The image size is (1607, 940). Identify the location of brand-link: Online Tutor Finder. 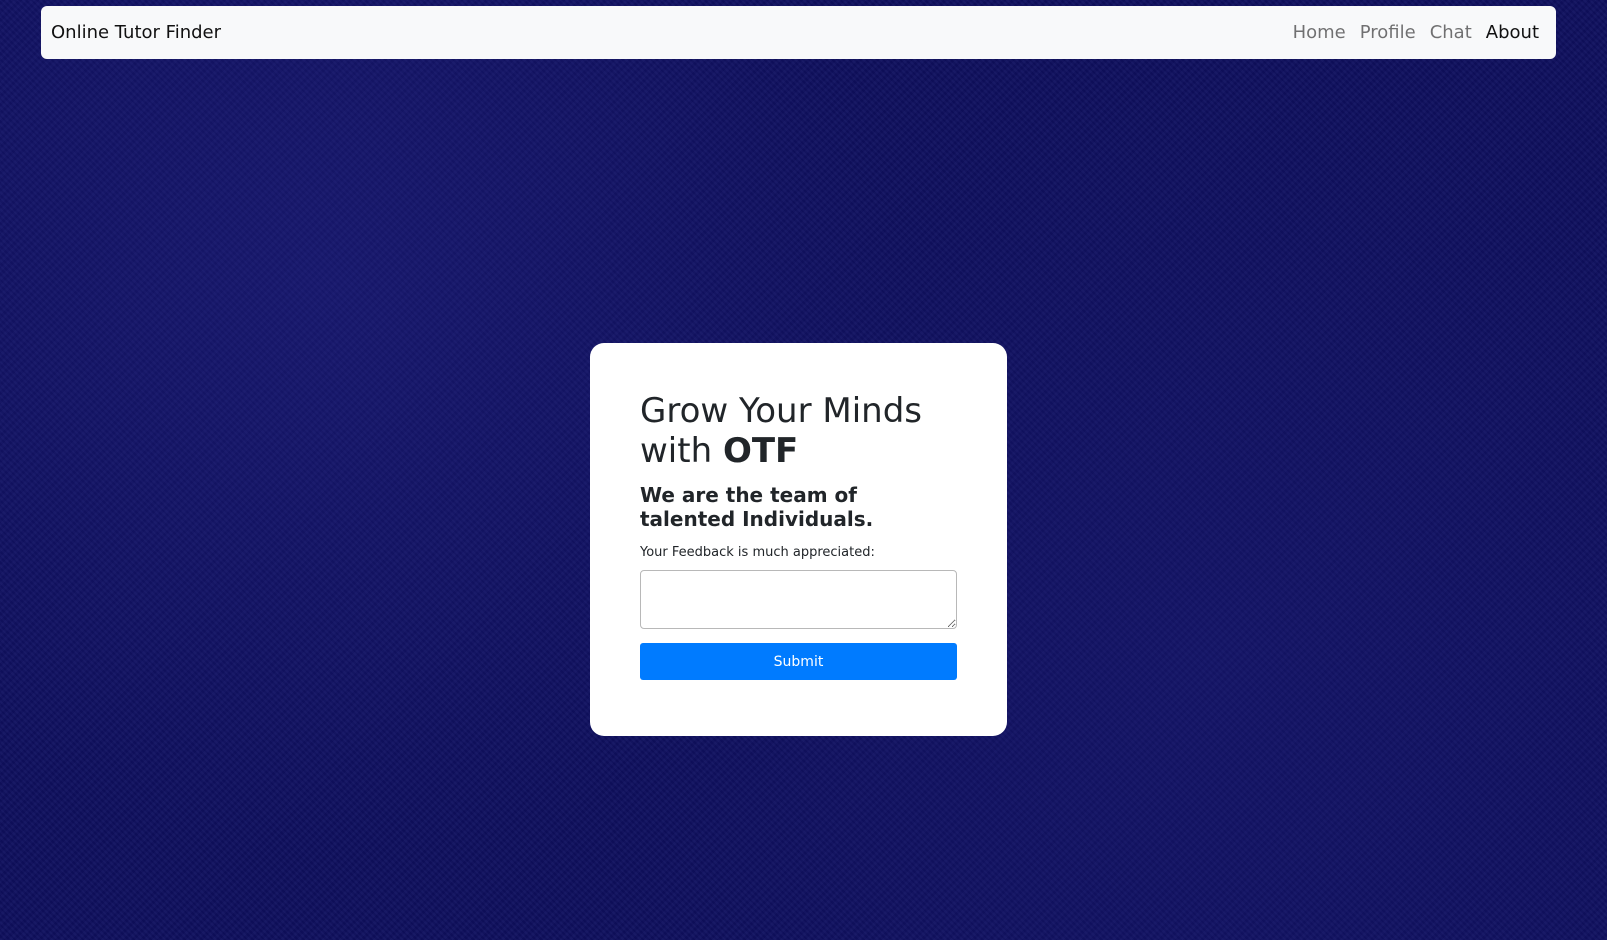
(136, 32).